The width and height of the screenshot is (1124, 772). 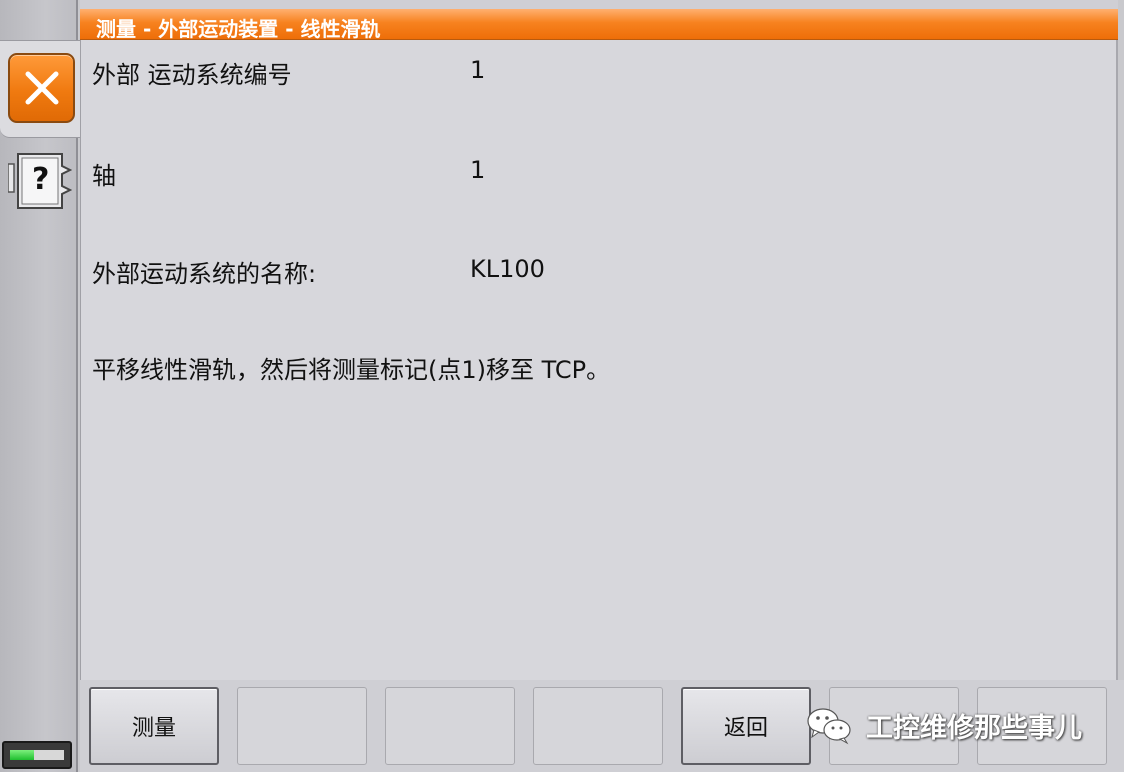 I want to click on field-value-system-name: KL100, so click(x=507, y=269).